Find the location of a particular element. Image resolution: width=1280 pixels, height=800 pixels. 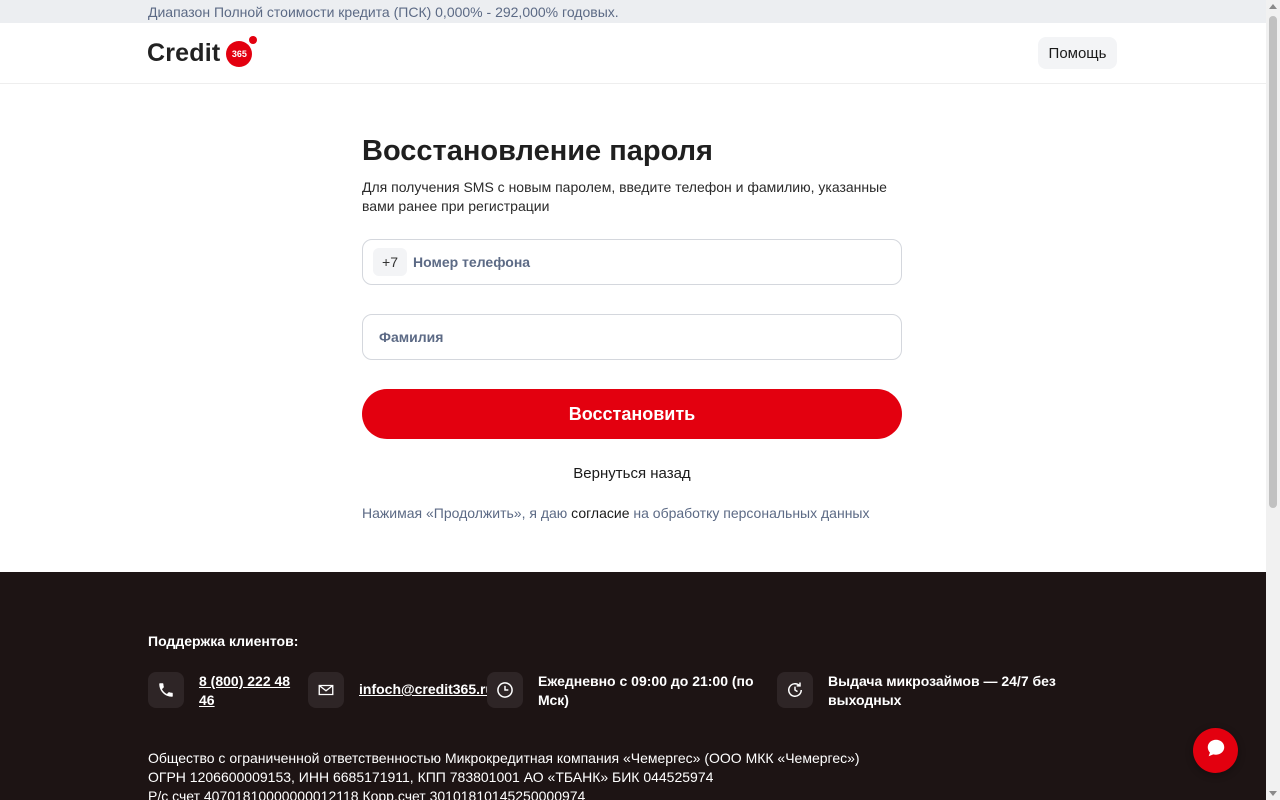

header: Credit 365 Помощь is located at coordinates (633, 53).